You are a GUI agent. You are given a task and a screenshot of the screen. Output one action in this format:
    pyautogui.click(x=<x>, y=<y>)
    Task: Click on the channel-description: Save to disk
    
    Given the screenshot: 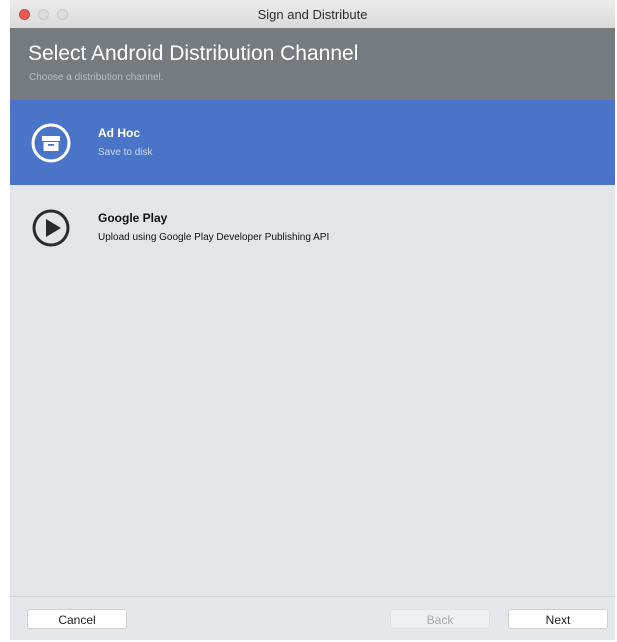 What is the action you would take?
    pyautogui.click(x=125, y=152)
    